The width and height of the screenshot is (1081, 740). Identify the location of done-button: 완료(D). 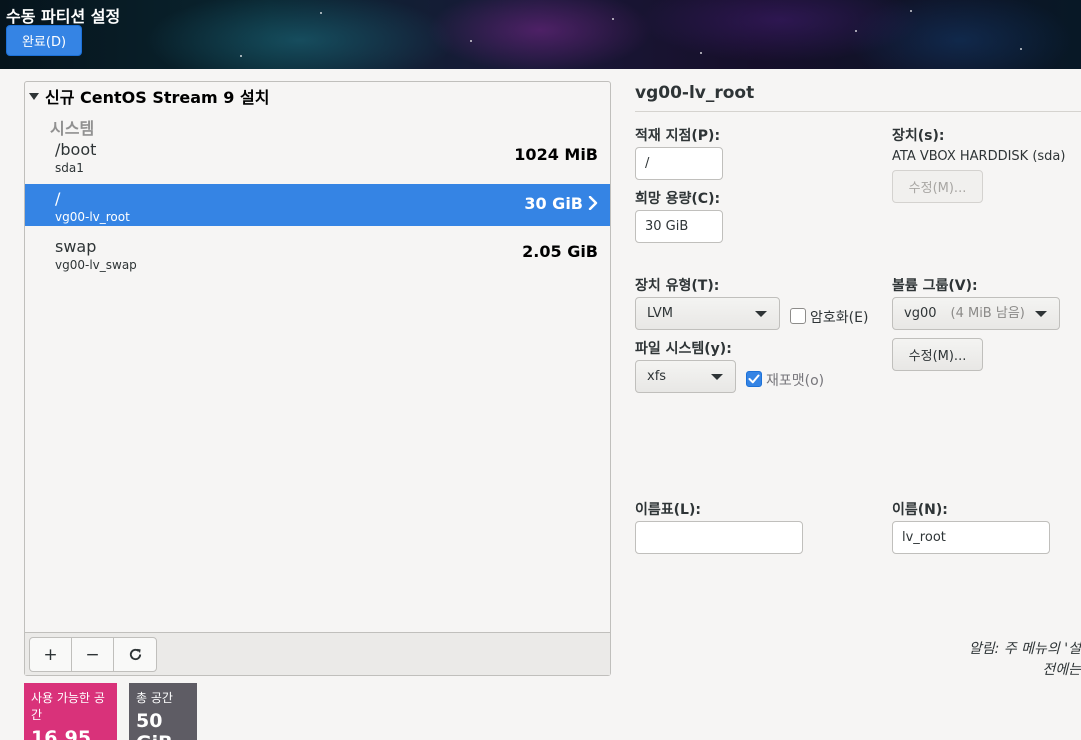
(44, 40).